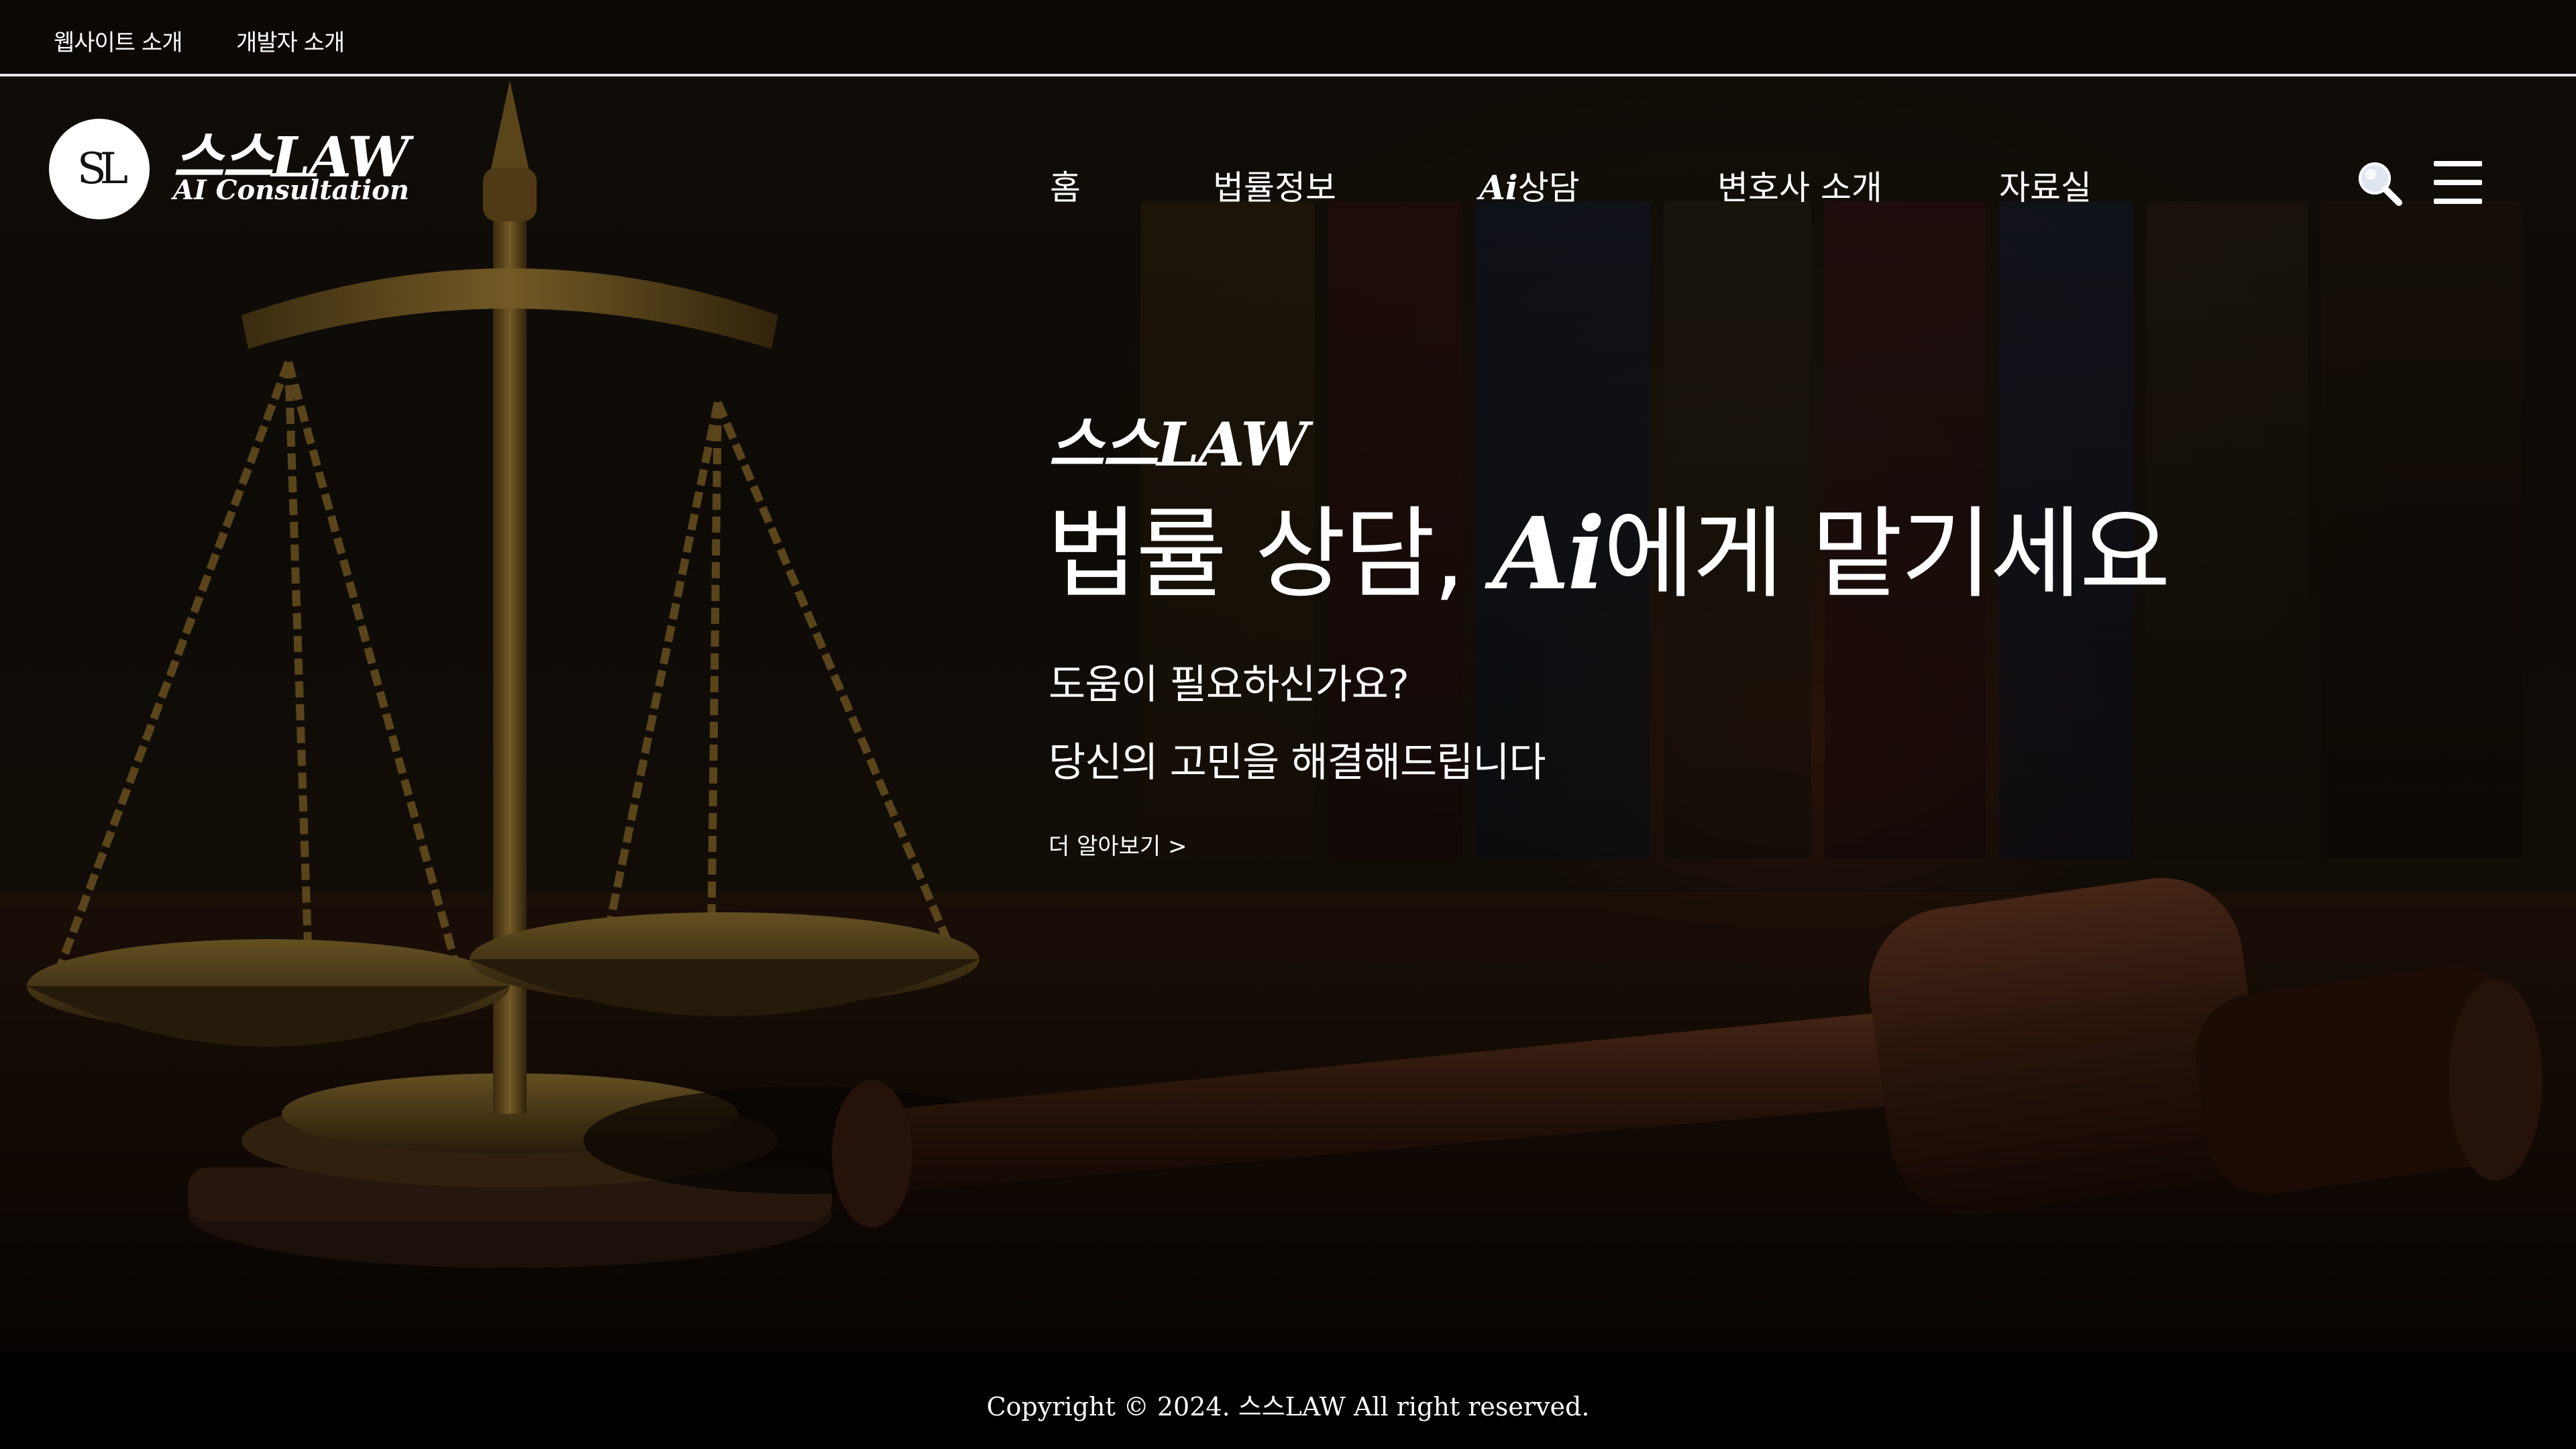  I want to click on site-intro-link: 웹사이트 소개, so click(118, 40).